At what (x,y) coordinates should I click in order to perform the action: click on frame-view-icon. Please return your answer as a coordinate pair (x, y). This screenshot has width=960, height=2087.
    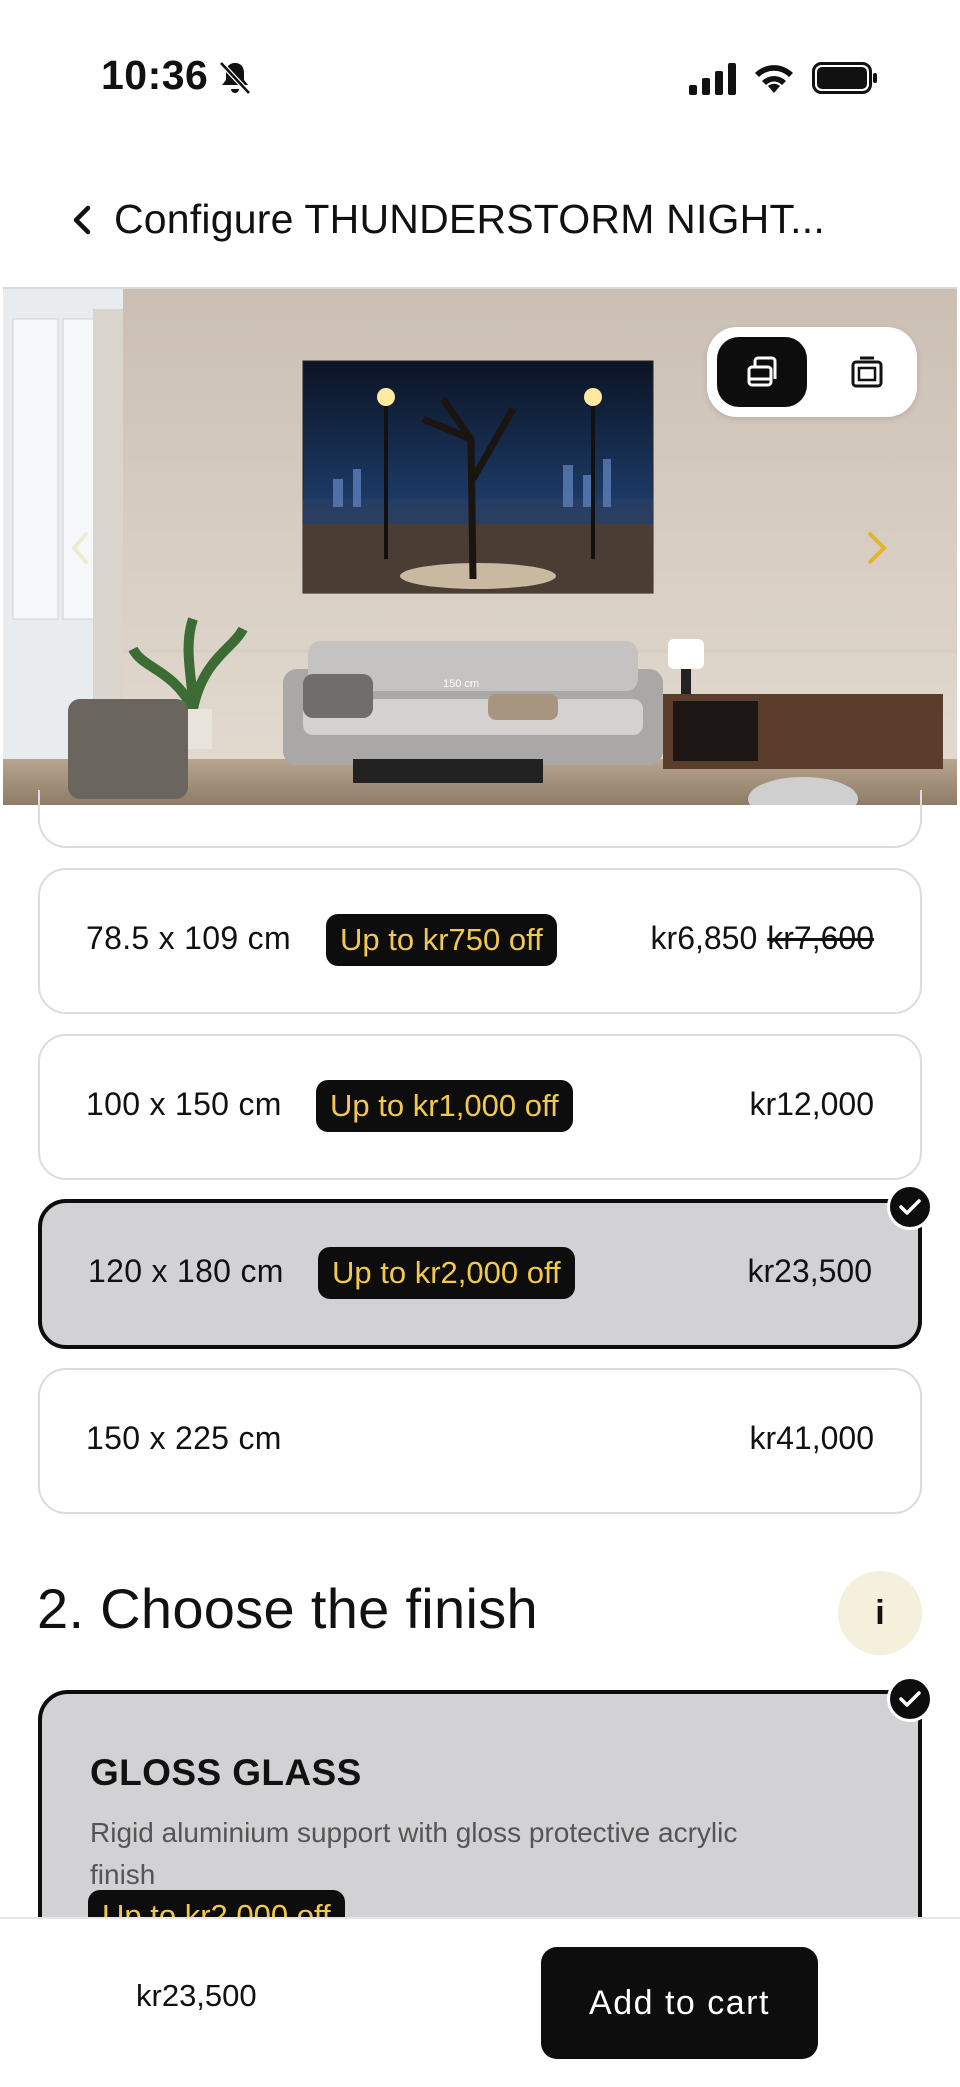
    Looking at the image, I should click on (867, 372).